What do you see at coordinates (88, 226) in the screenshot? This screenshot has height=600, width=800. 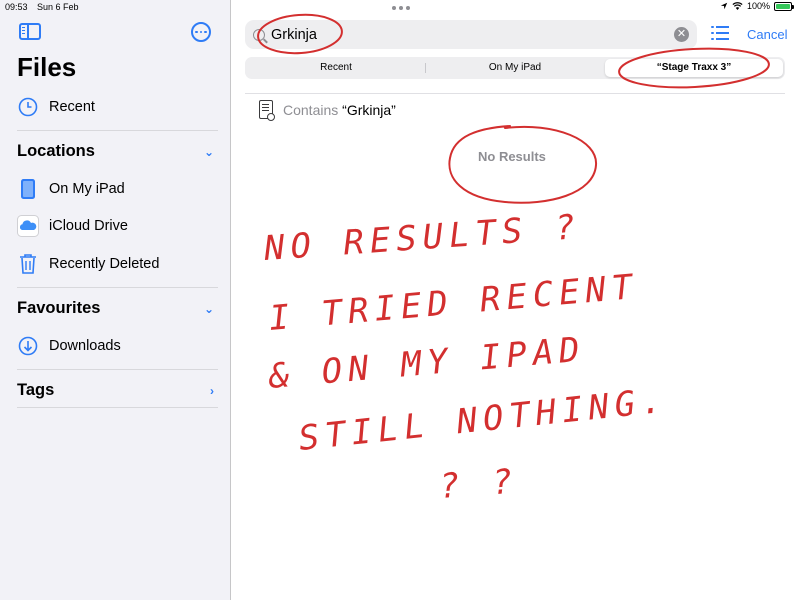 I see `sidebar-item-label: iCloud Drive` at bounding box center [88, 226].